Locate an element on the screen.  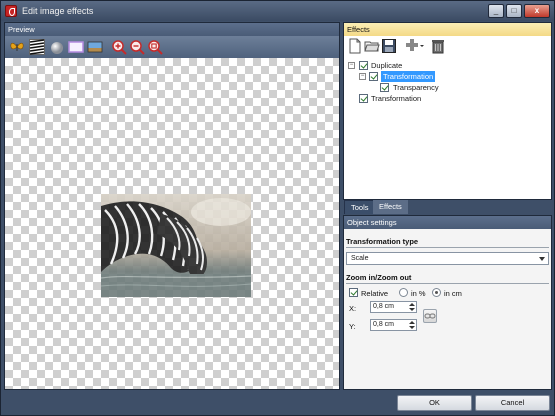
unit-cm-radio is located at coordinates (436, 292).